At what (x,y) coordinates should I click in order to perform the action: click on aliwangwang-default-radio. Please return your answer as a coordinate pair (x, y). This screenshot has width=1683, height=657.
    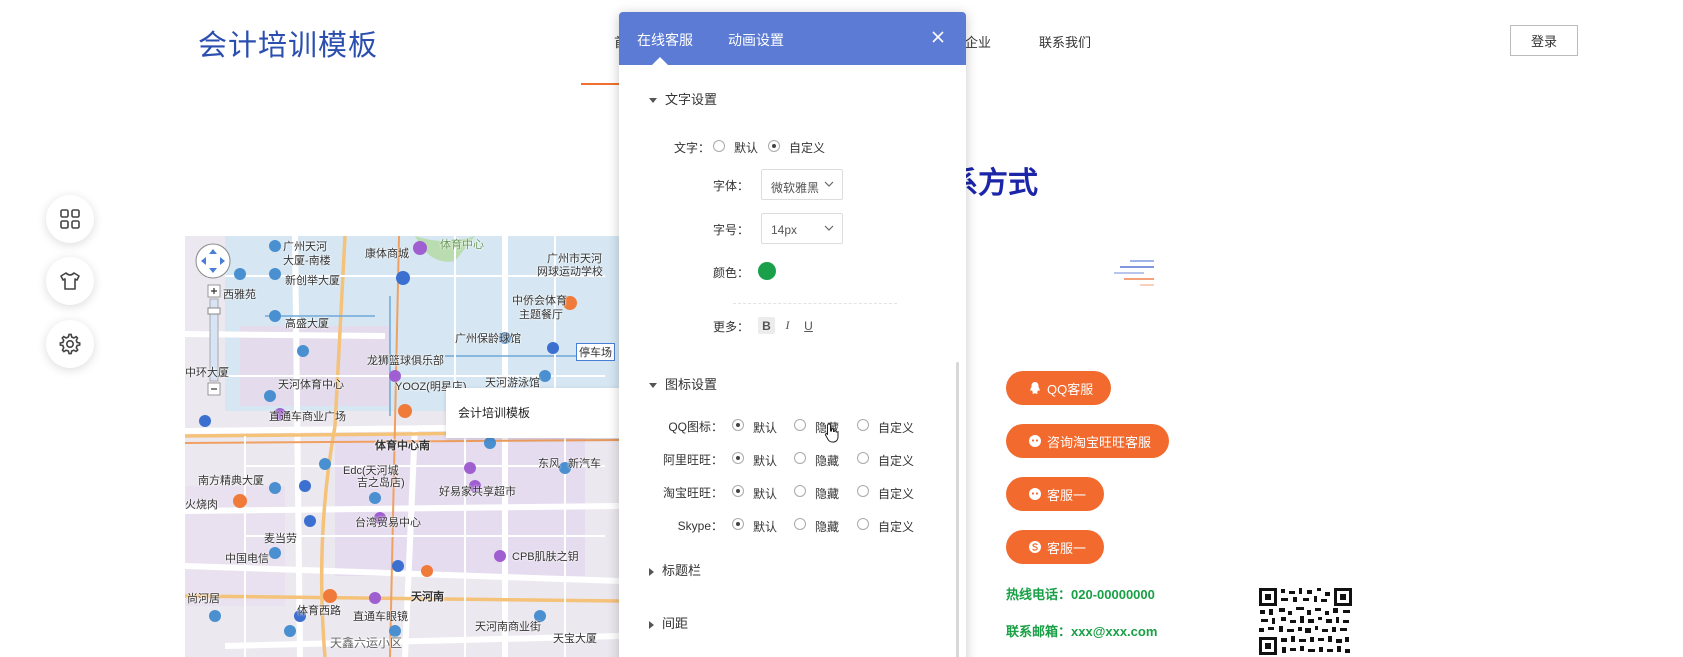
    Looking at the image, I should click on (738, 458).